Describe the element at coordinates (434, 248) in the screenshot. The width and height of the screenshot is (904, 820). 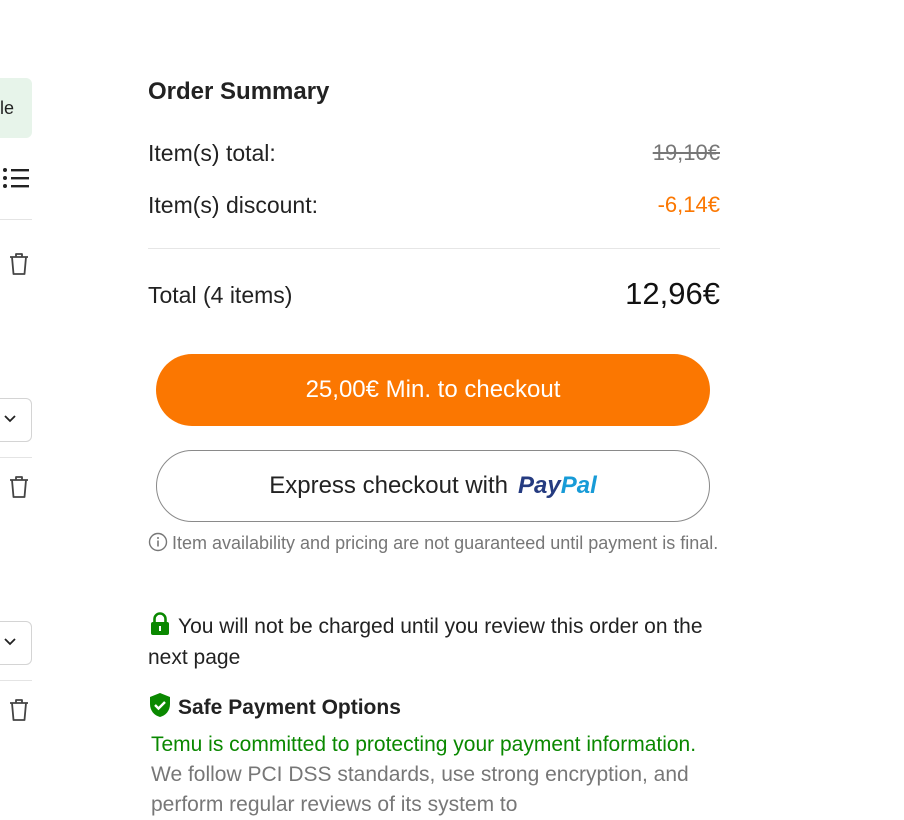
I see `summary-divider` at that location.